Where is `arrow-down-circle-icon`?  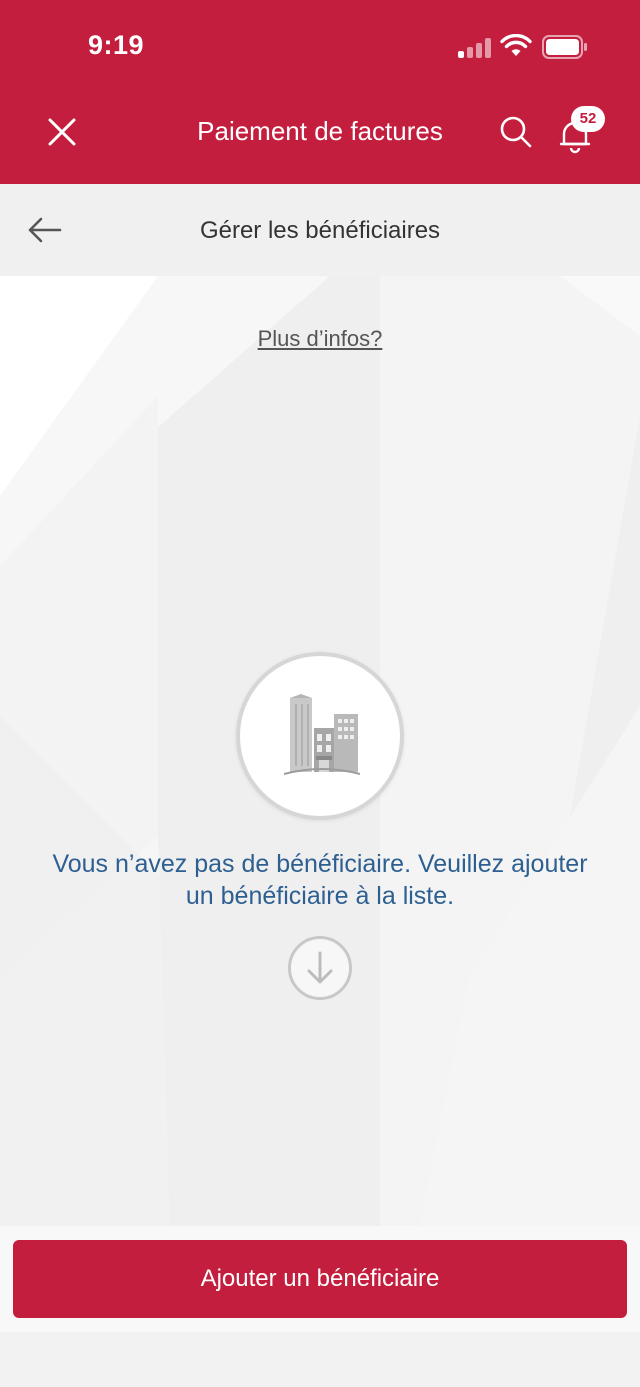
arrow-down-circle-icon is located at coordinates (320, 967).